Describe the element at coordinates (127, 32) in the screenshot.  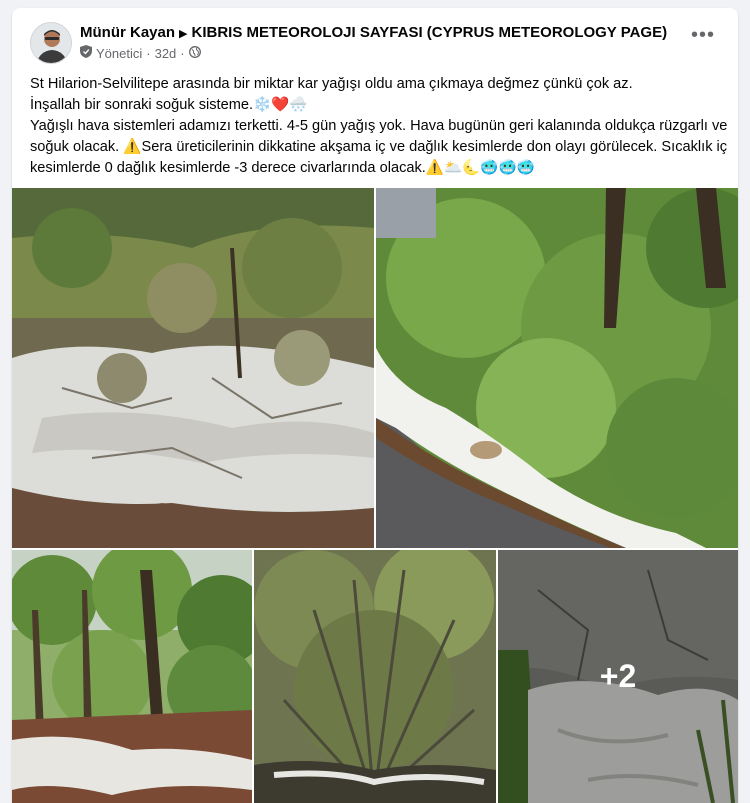
I see `author-name: Münür Kayan` at that location.